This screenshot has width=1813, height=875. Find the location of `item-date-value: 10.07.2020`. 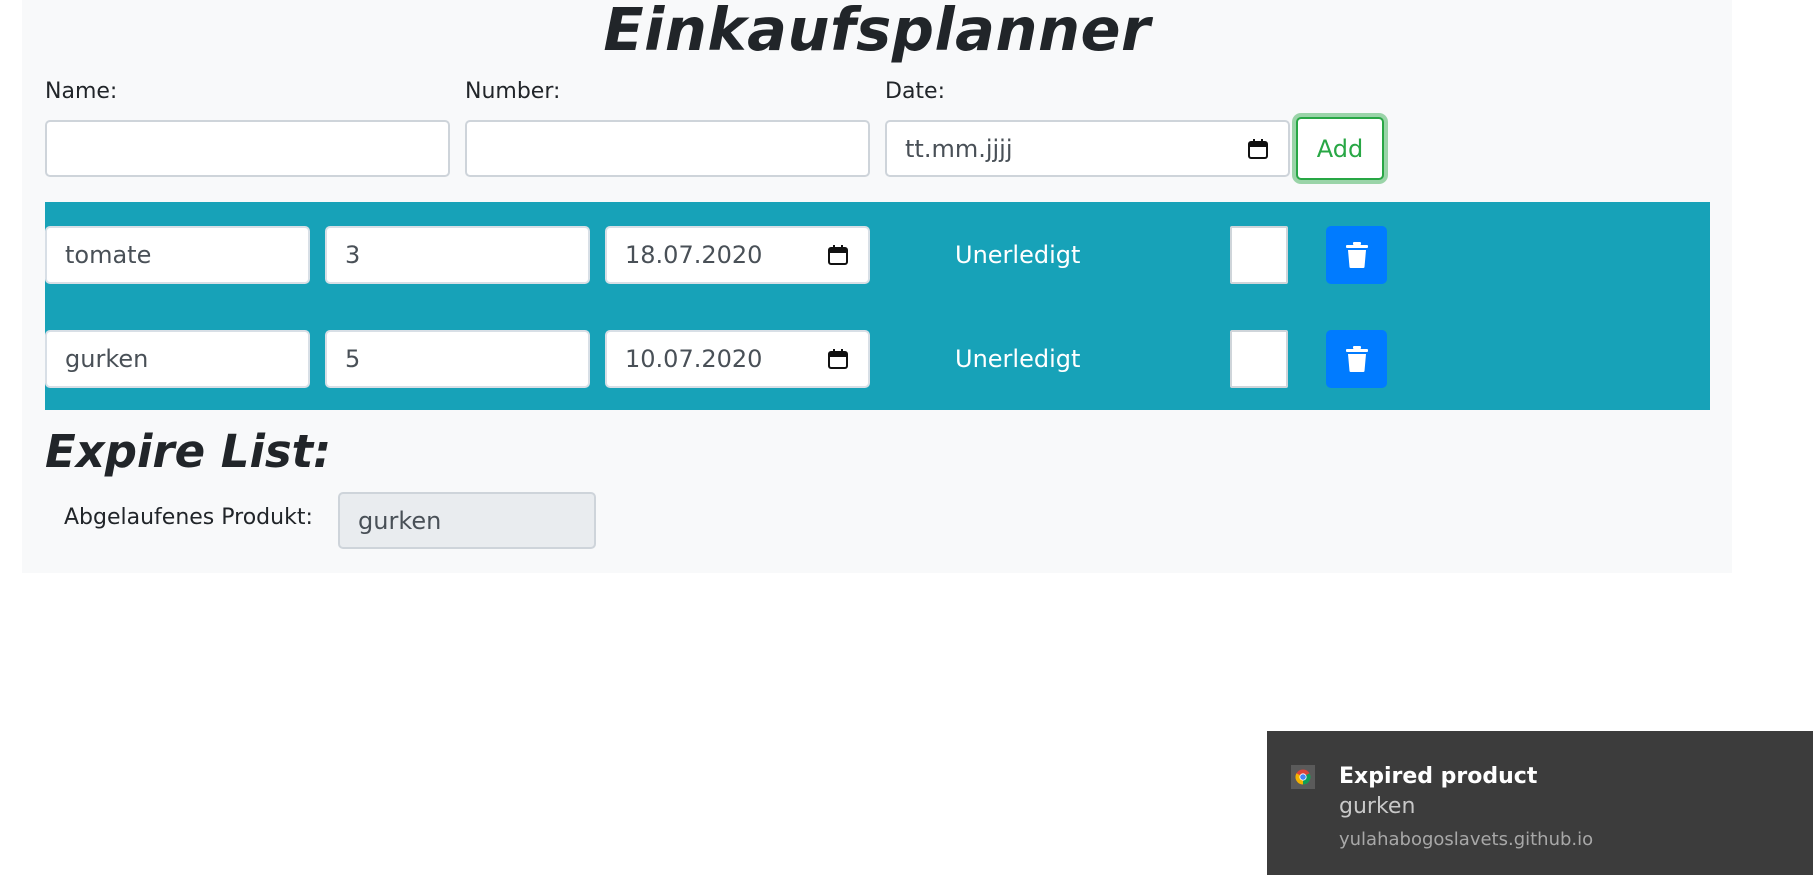

item-date-value: 10.07.2020 is located at coordinates (694, 359).